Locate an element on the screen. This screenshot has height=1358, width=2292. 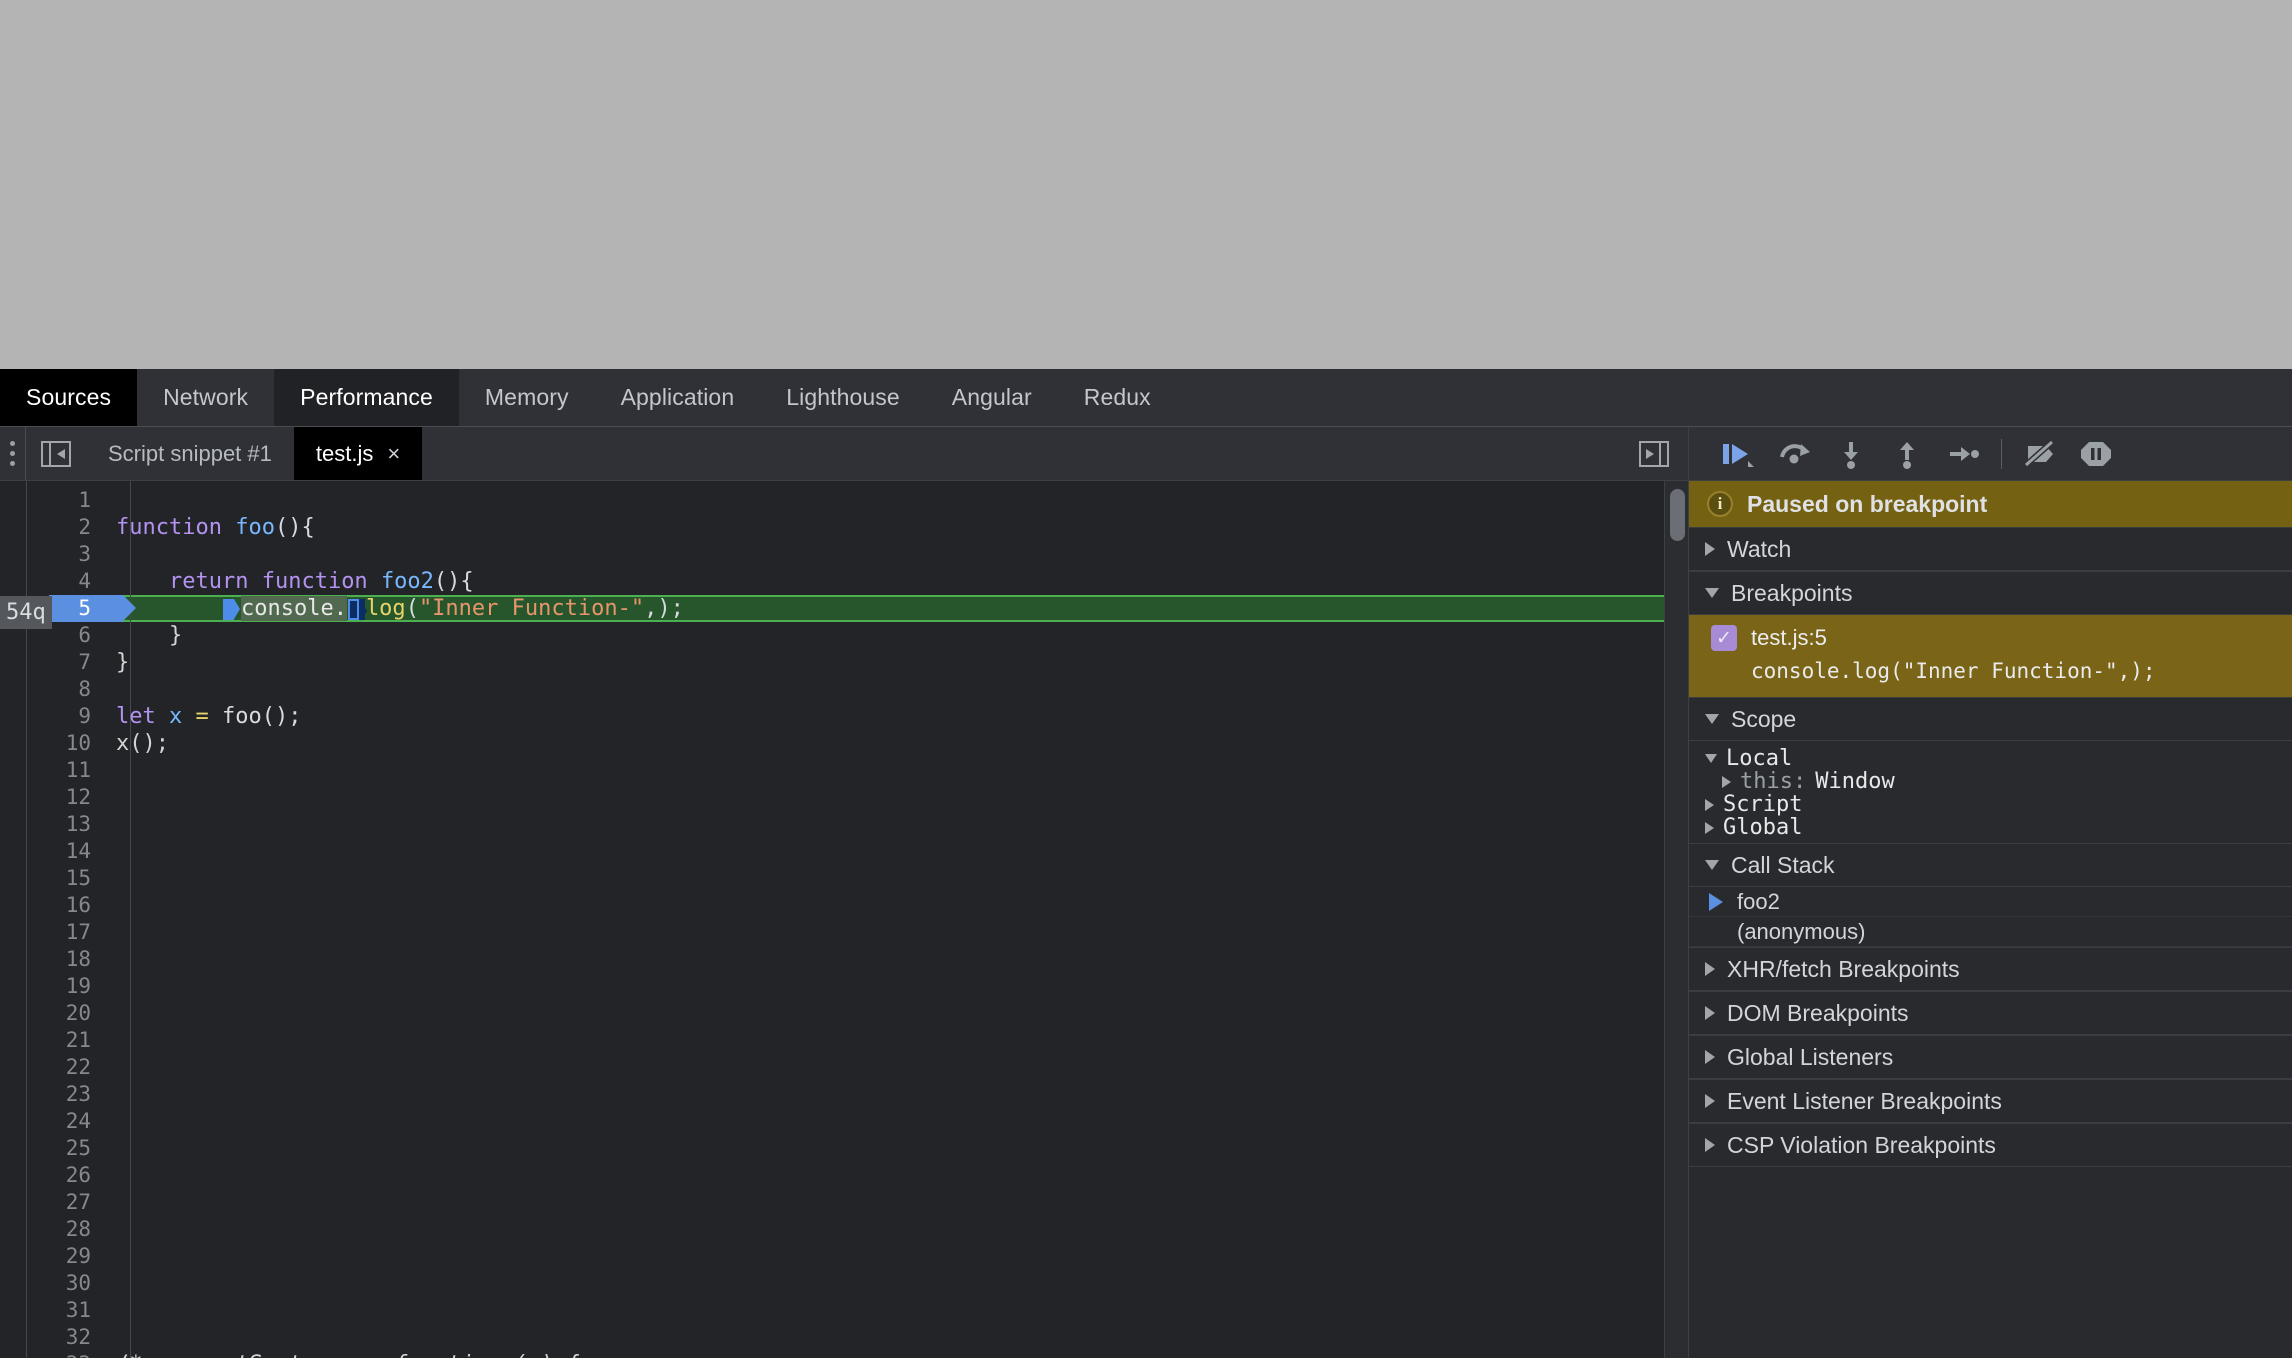
code-line: 4 return function foo2(){ is located at coordinates (857, 581).